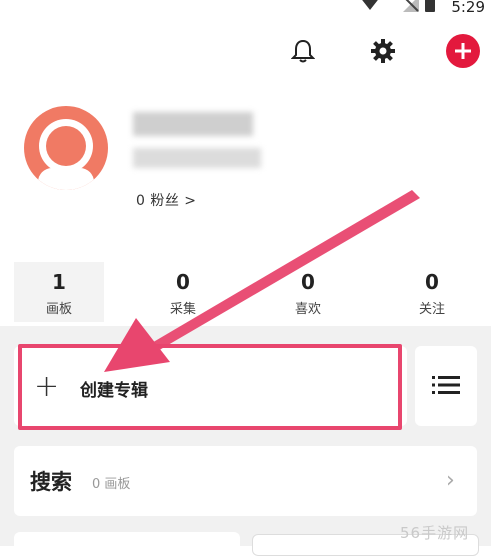  I want to click on no-signal-icon, so click(411, 6).